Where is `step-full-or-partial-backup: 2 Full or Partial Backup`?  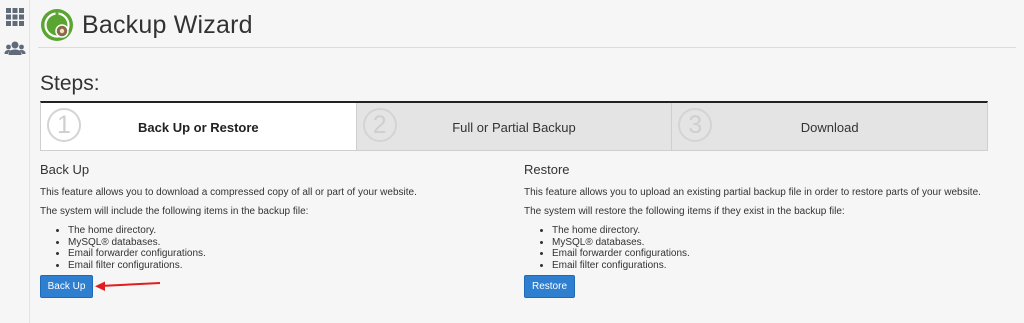 step-full-or-partial-backup: 2 Full or Partial Backup is located at coordinates (515, 126).